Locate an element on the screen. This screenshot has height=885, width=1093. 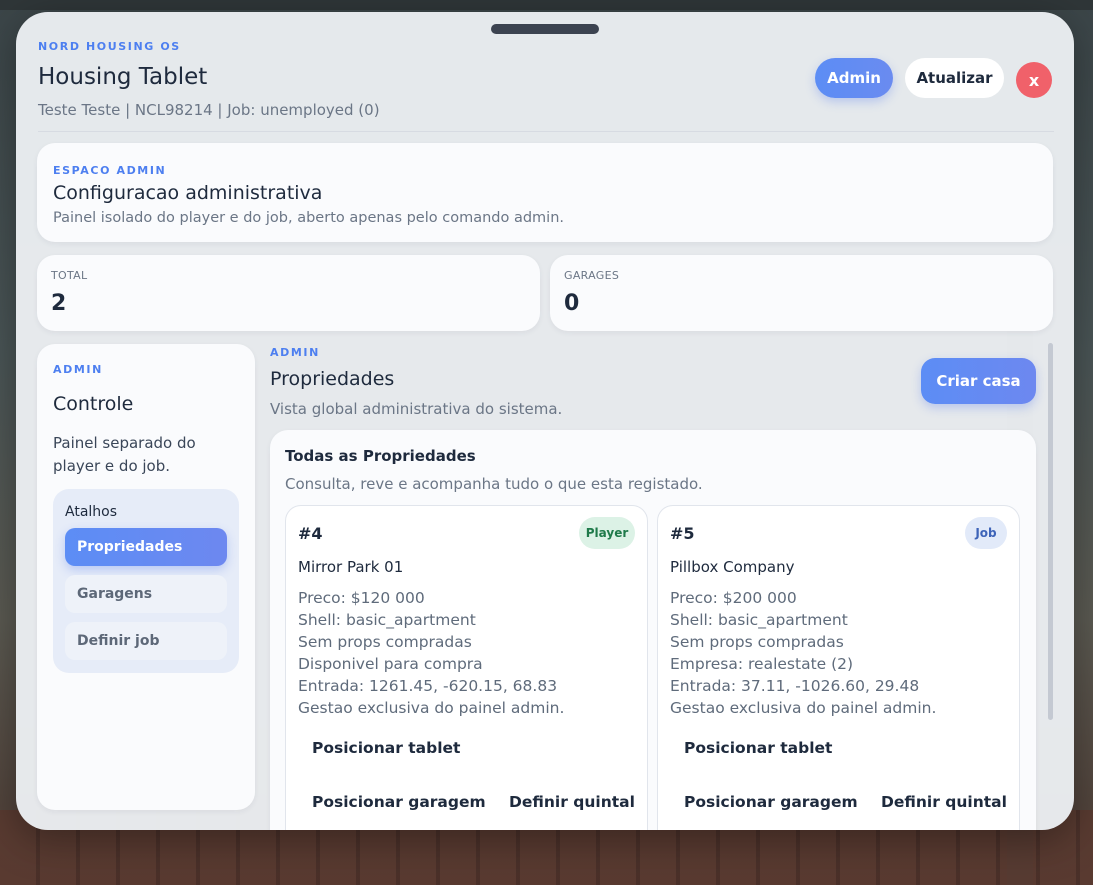
admin-space-kicker: ESPACO ADMIN is located at coordinates (110, 170).